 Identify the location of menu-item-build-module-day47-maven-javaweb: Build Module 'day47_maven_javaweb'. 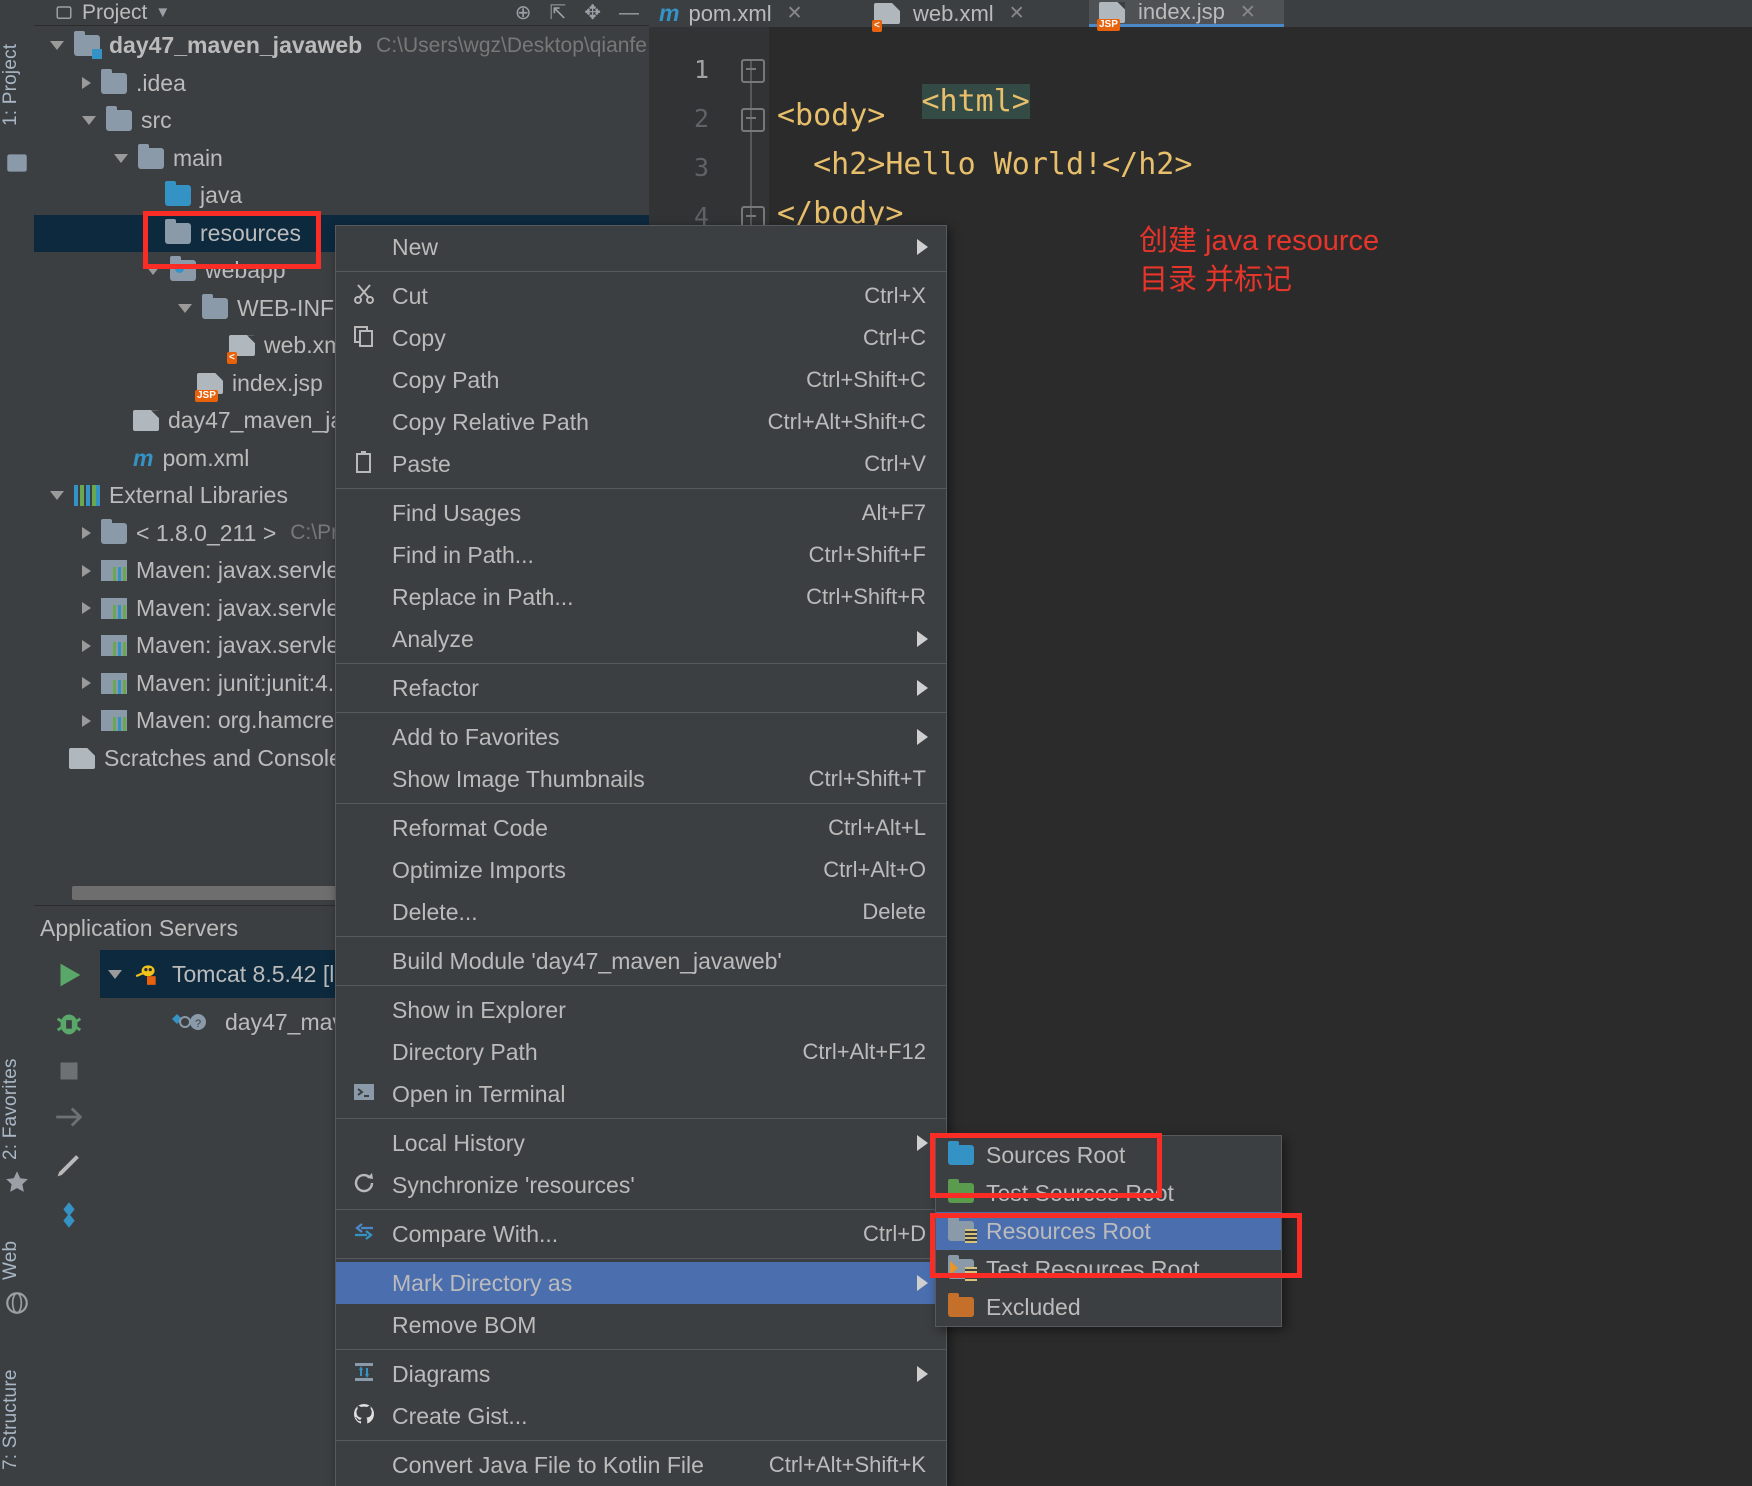
(641, 961).